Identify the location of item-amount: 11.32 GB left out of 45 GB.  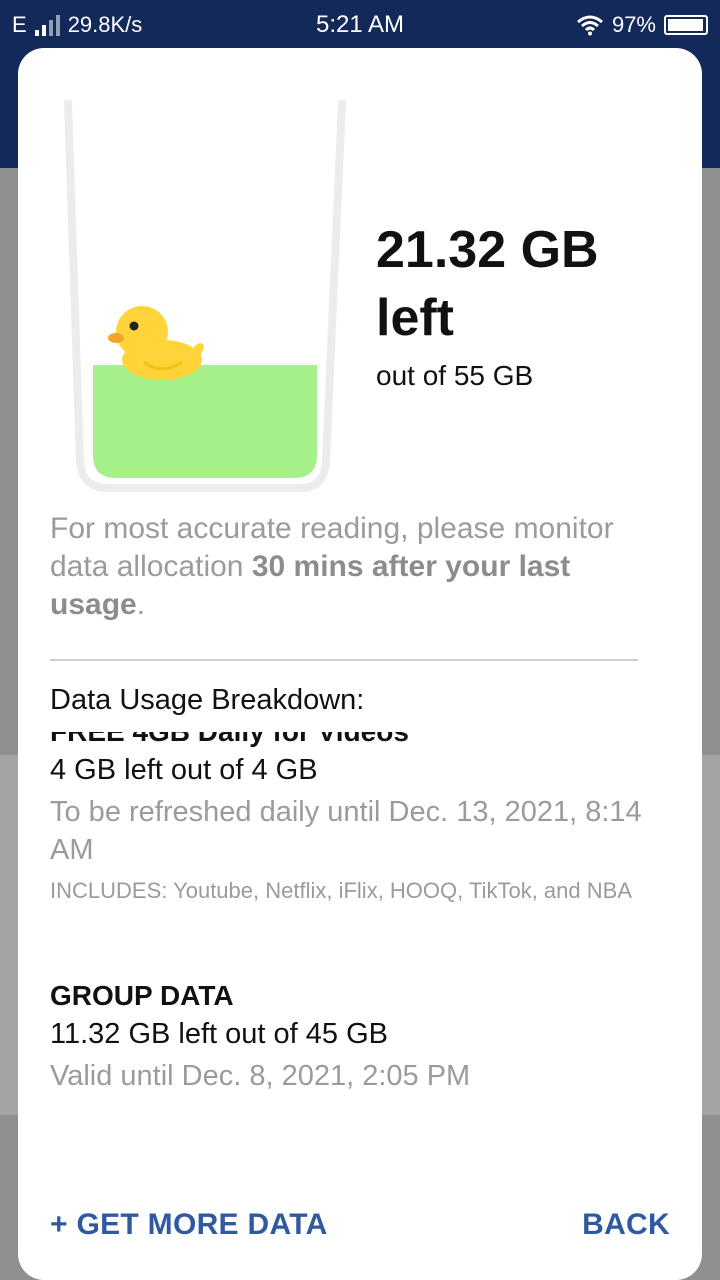
(219, 1034).